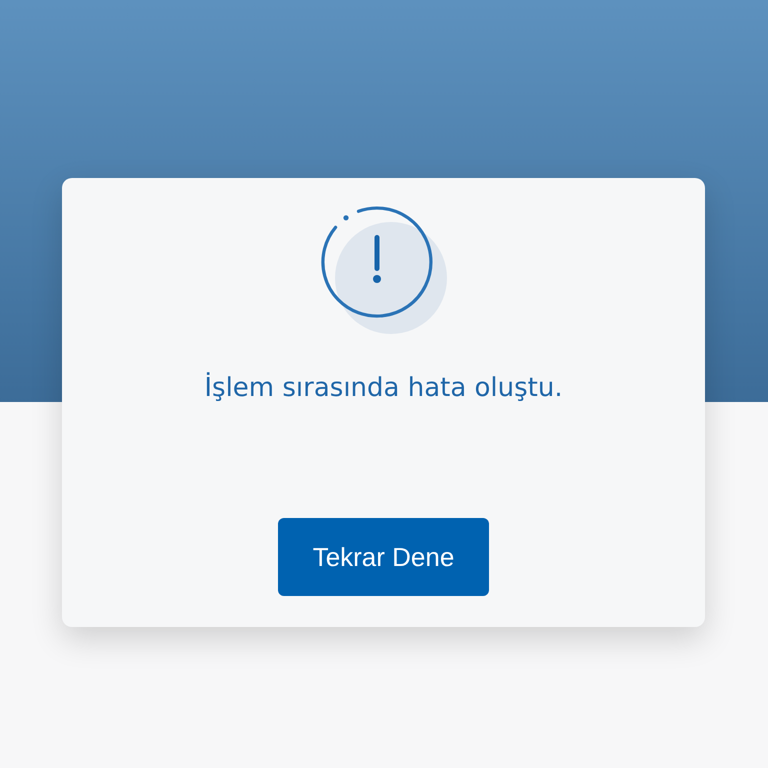 The width and height of the screenshot is (768, 768). Describe the element at coordinates (384, 270) in the screenshot. I see `exclamation-circle-icon` at that location.